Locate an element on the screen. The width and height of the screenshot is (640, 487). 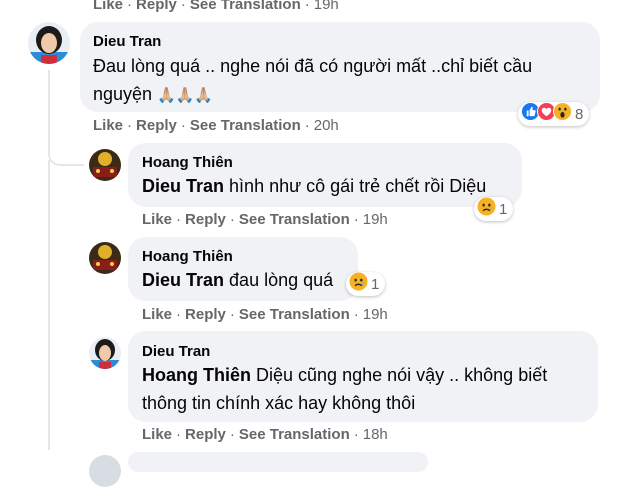
comment-author: Dieu Tran is located at coordinates (176, 351).